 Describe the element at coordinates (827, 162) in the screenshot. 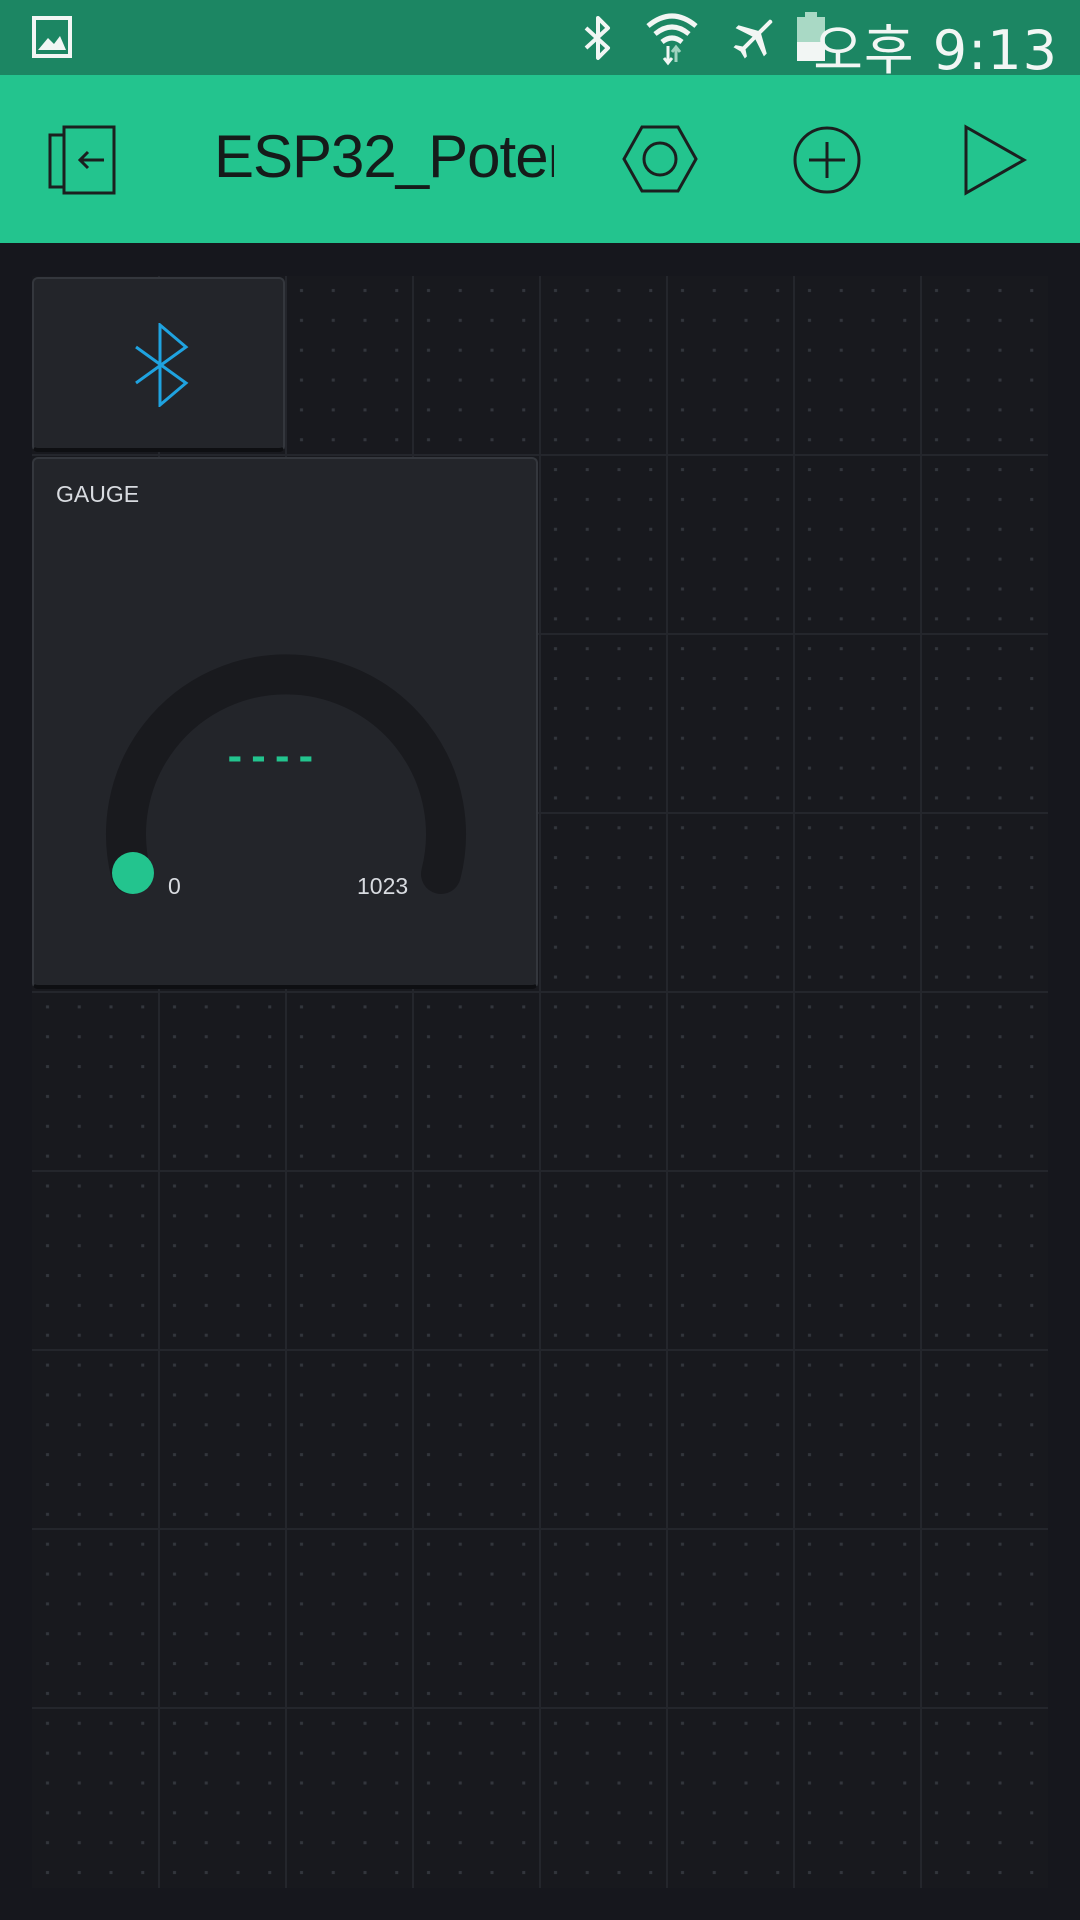

I see `add-widget-icon` at that location.